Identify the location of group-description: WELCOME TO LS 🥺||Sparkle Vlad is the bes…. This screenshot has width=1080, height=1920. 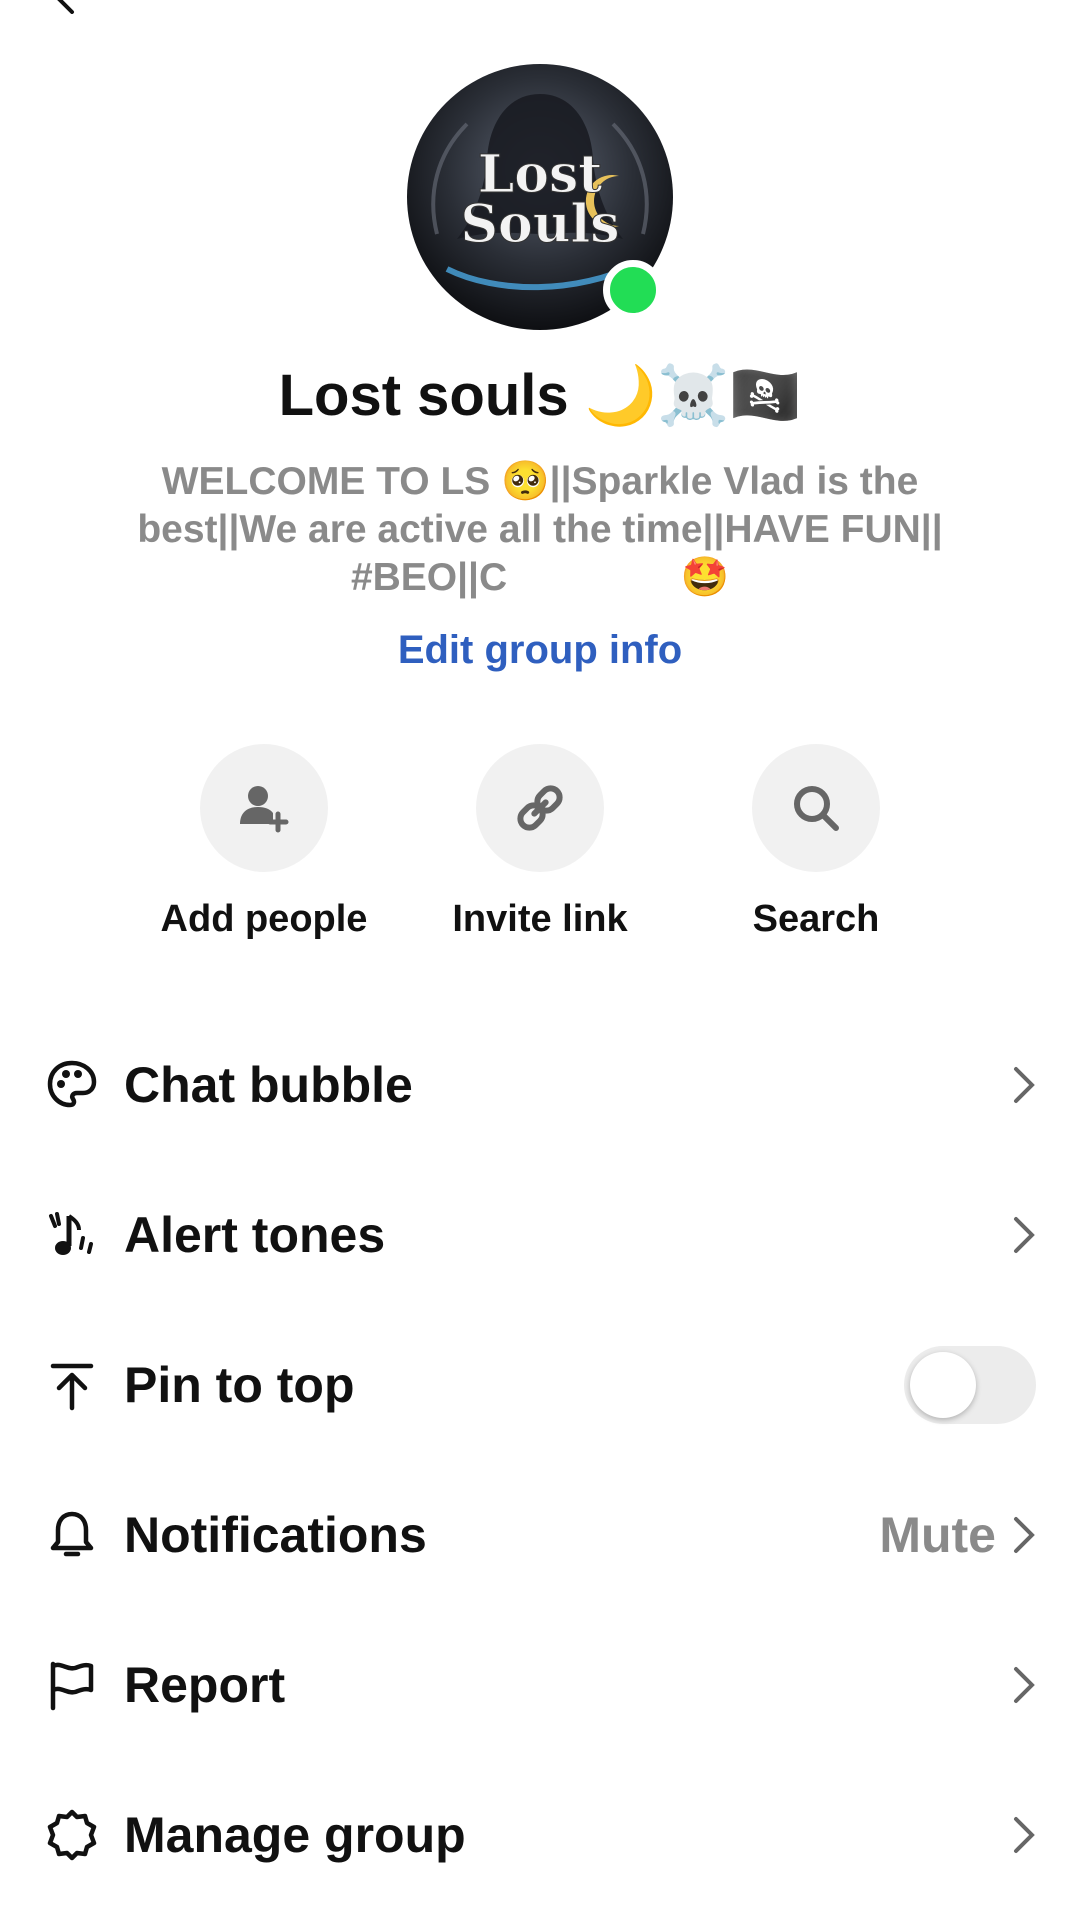
(540, 530).